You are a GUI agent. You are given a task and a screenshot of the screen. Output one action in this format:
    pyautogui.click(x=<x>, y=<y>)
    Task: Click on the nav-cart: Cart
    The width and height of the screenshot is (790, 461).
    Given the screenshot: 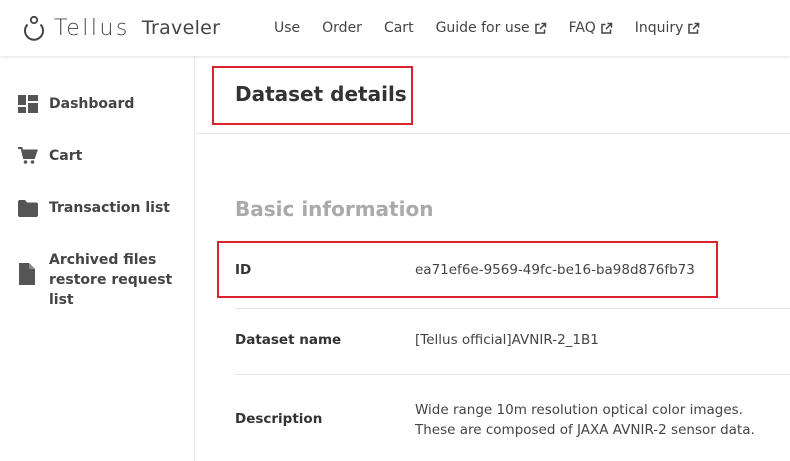 What is the action you would take?
    pyautogui.click(x=399, y=28)
    